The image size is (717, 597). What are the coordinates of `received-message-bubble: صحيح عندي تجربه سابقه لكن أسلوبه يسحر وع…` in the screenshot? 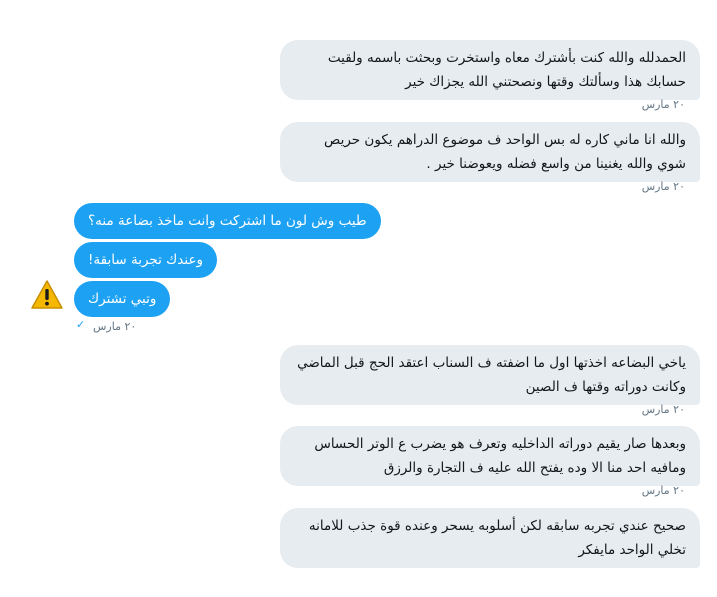 It's located at (490, 538).